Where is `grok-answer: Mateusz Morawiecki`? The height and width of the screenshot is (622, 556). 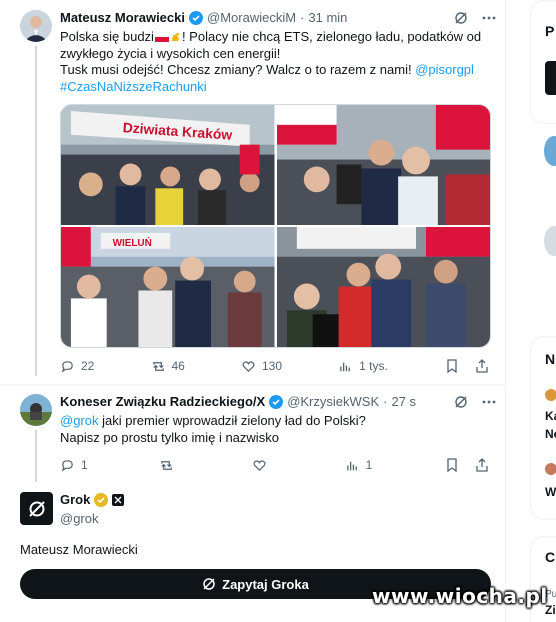 grok-answer: Mateusz Morawiecki is located at coordinates (79, 549).